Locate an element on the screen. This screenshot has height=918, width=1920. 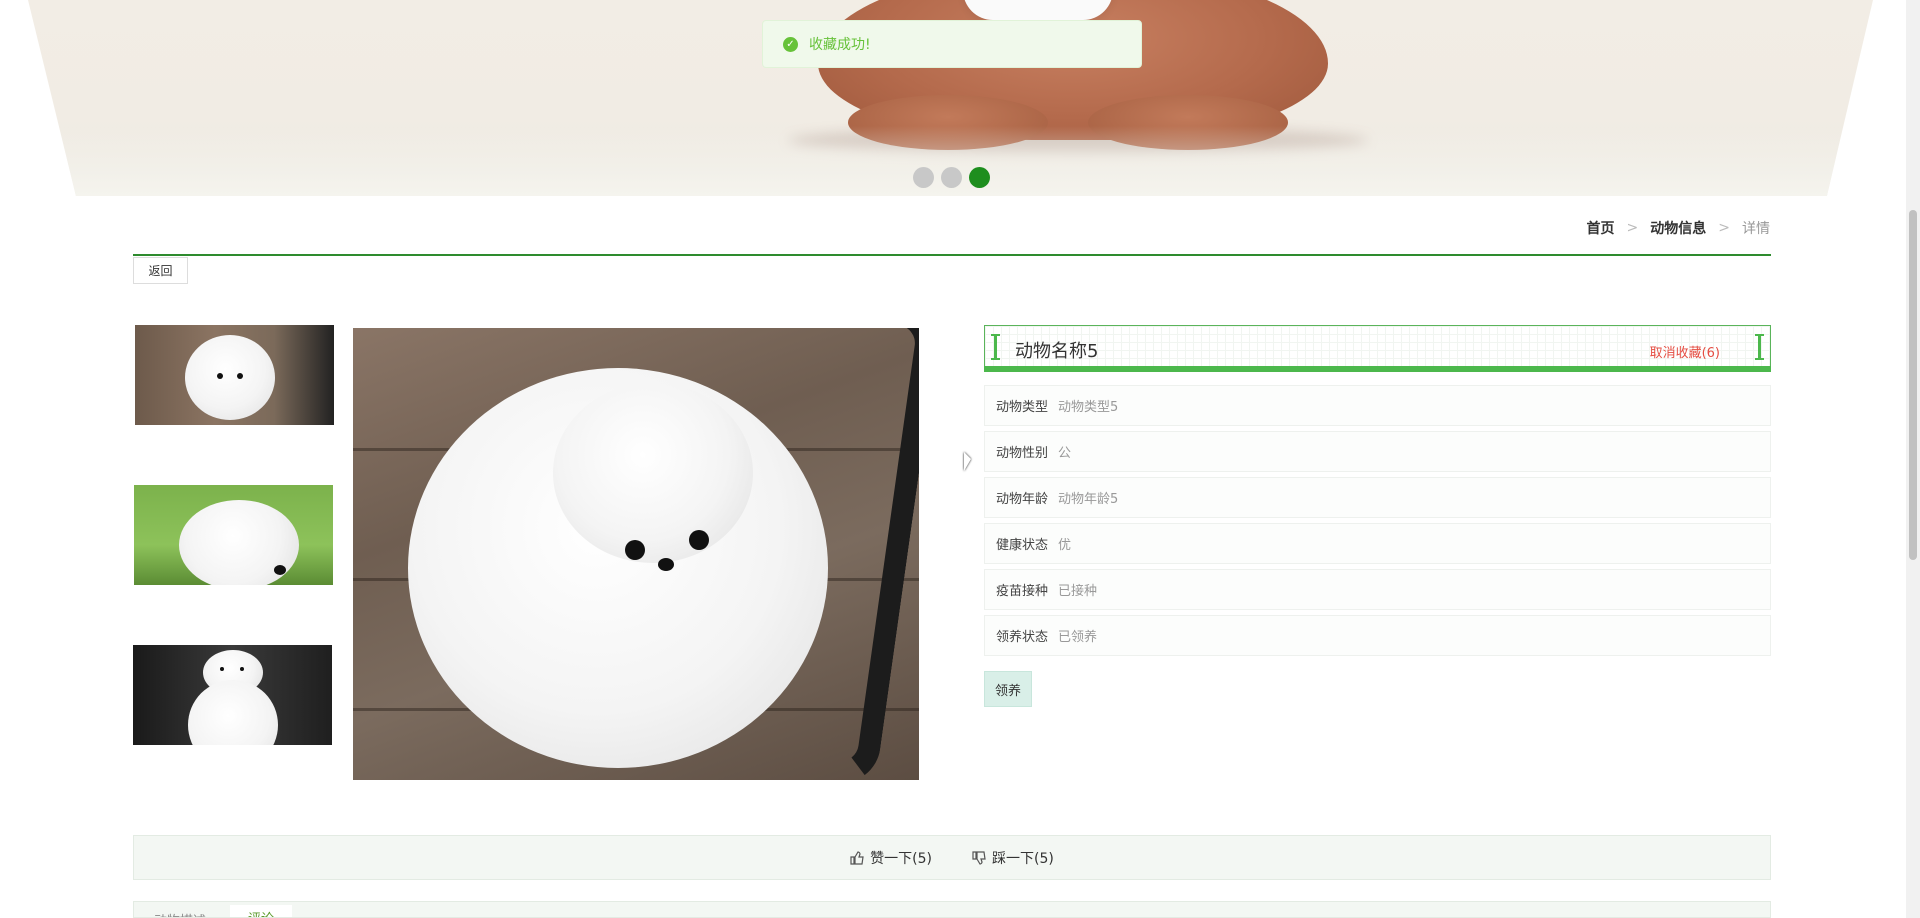
thumbnail-dog is located at coordinates (230, 377).